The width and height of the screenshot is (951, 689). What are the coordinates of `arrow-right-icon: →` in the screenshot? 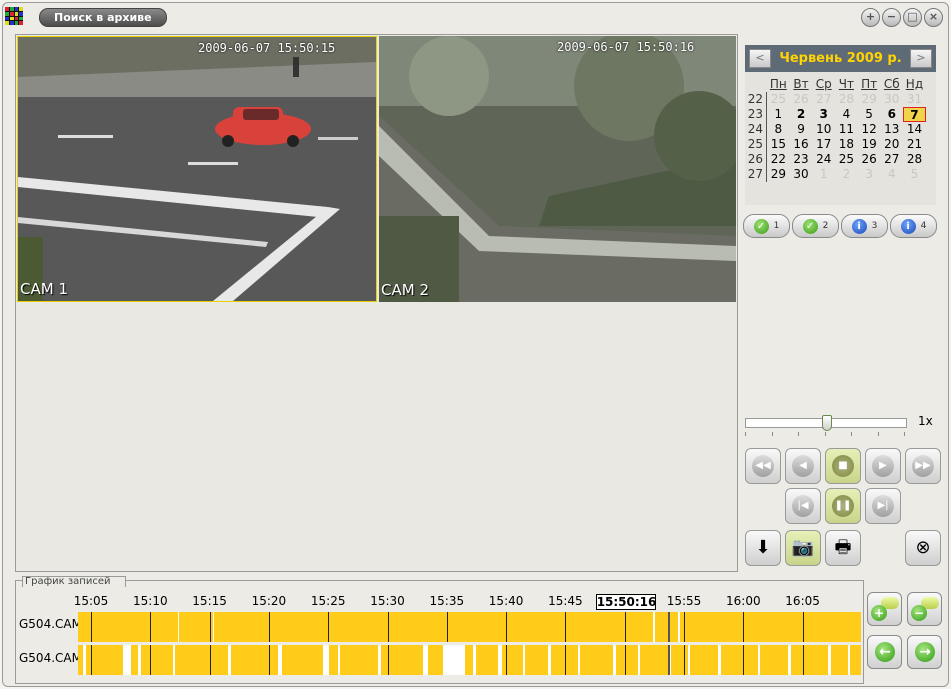 It's located at (925, 652).